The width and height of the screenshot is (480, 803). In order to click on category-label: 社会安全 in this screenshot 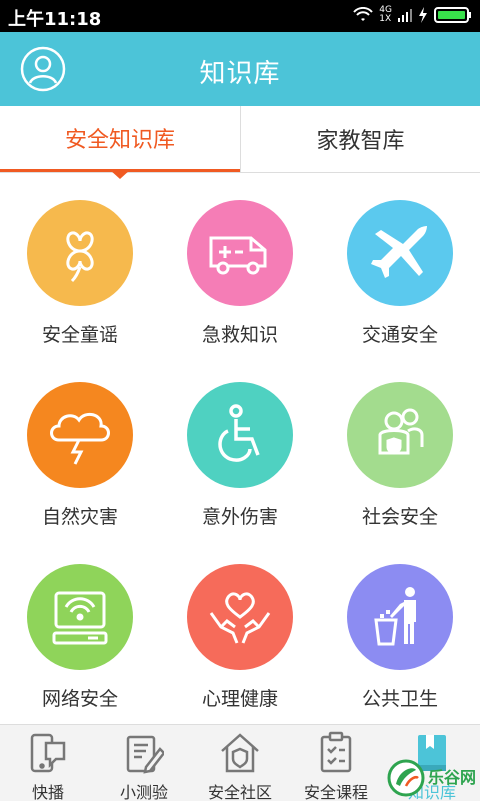, I will do `click(399, 517)`.